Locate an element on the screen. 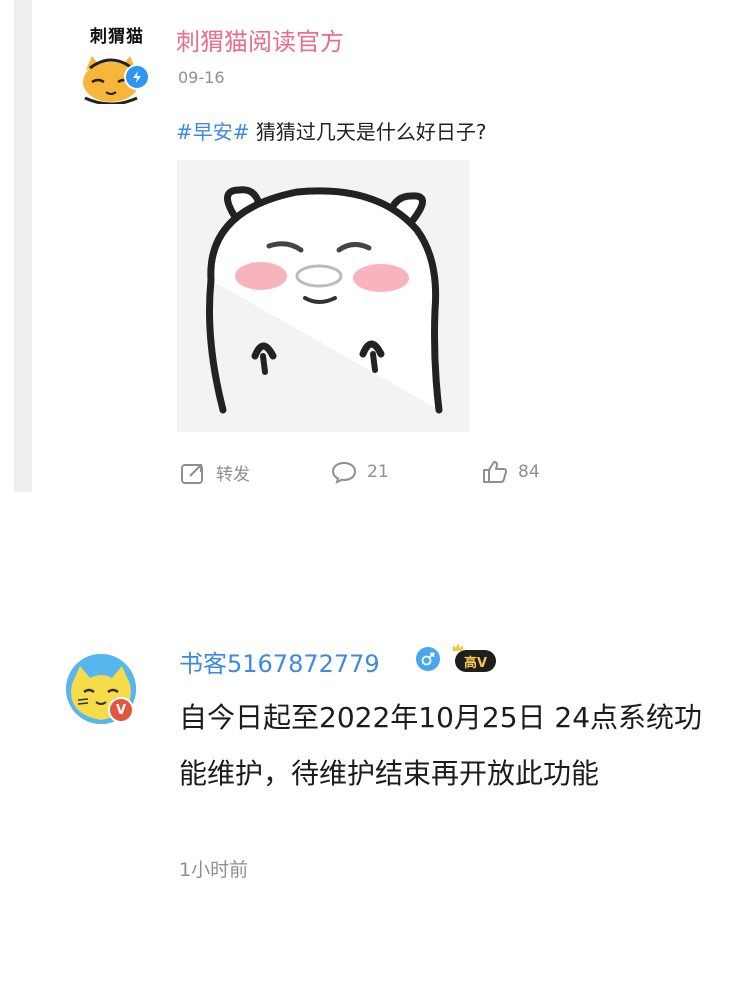 The width and height of the screenshot is (750, 1000). comment-icon is located at coordinates (344, 472).